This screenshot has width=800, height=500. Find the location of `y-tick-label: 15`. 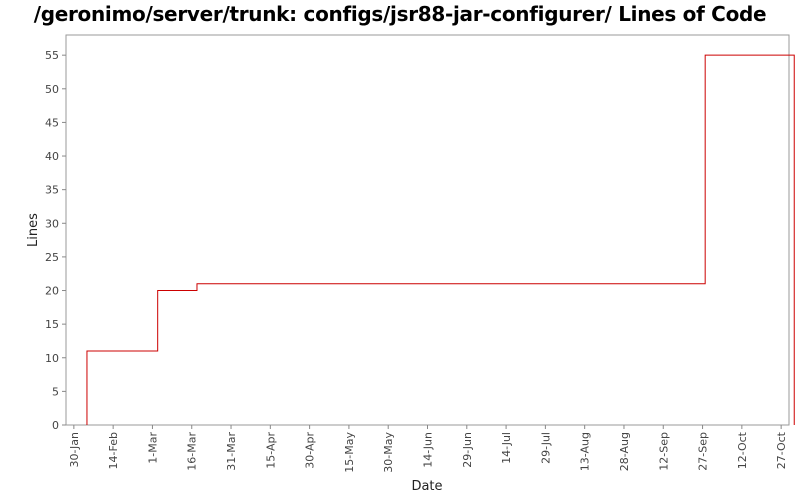

y-tick-label: 15 is located at coordinates (52, 324).